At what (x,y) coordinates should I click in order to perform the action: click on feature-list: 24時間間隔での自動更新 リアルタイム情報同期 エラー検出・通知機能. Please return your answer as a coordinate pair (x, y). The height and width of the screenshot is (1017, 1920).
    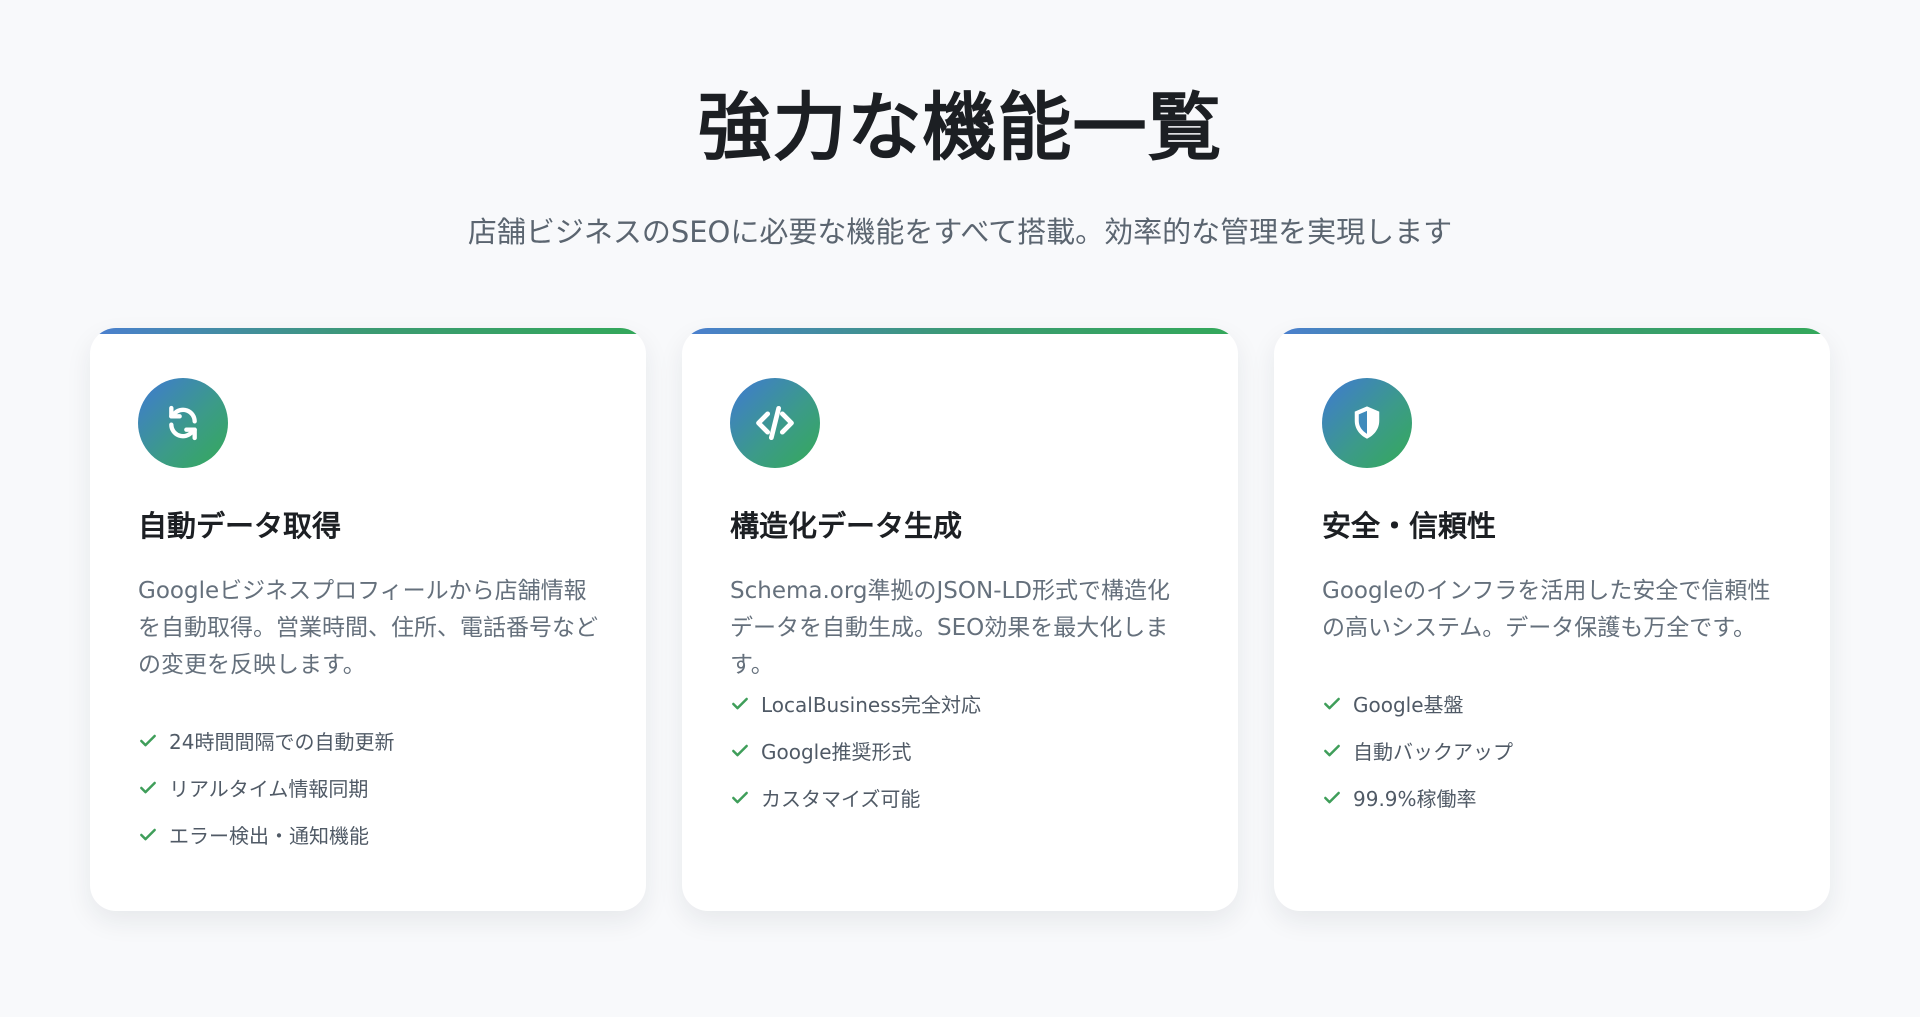
    Looking at the image, I should click on (266, 787).